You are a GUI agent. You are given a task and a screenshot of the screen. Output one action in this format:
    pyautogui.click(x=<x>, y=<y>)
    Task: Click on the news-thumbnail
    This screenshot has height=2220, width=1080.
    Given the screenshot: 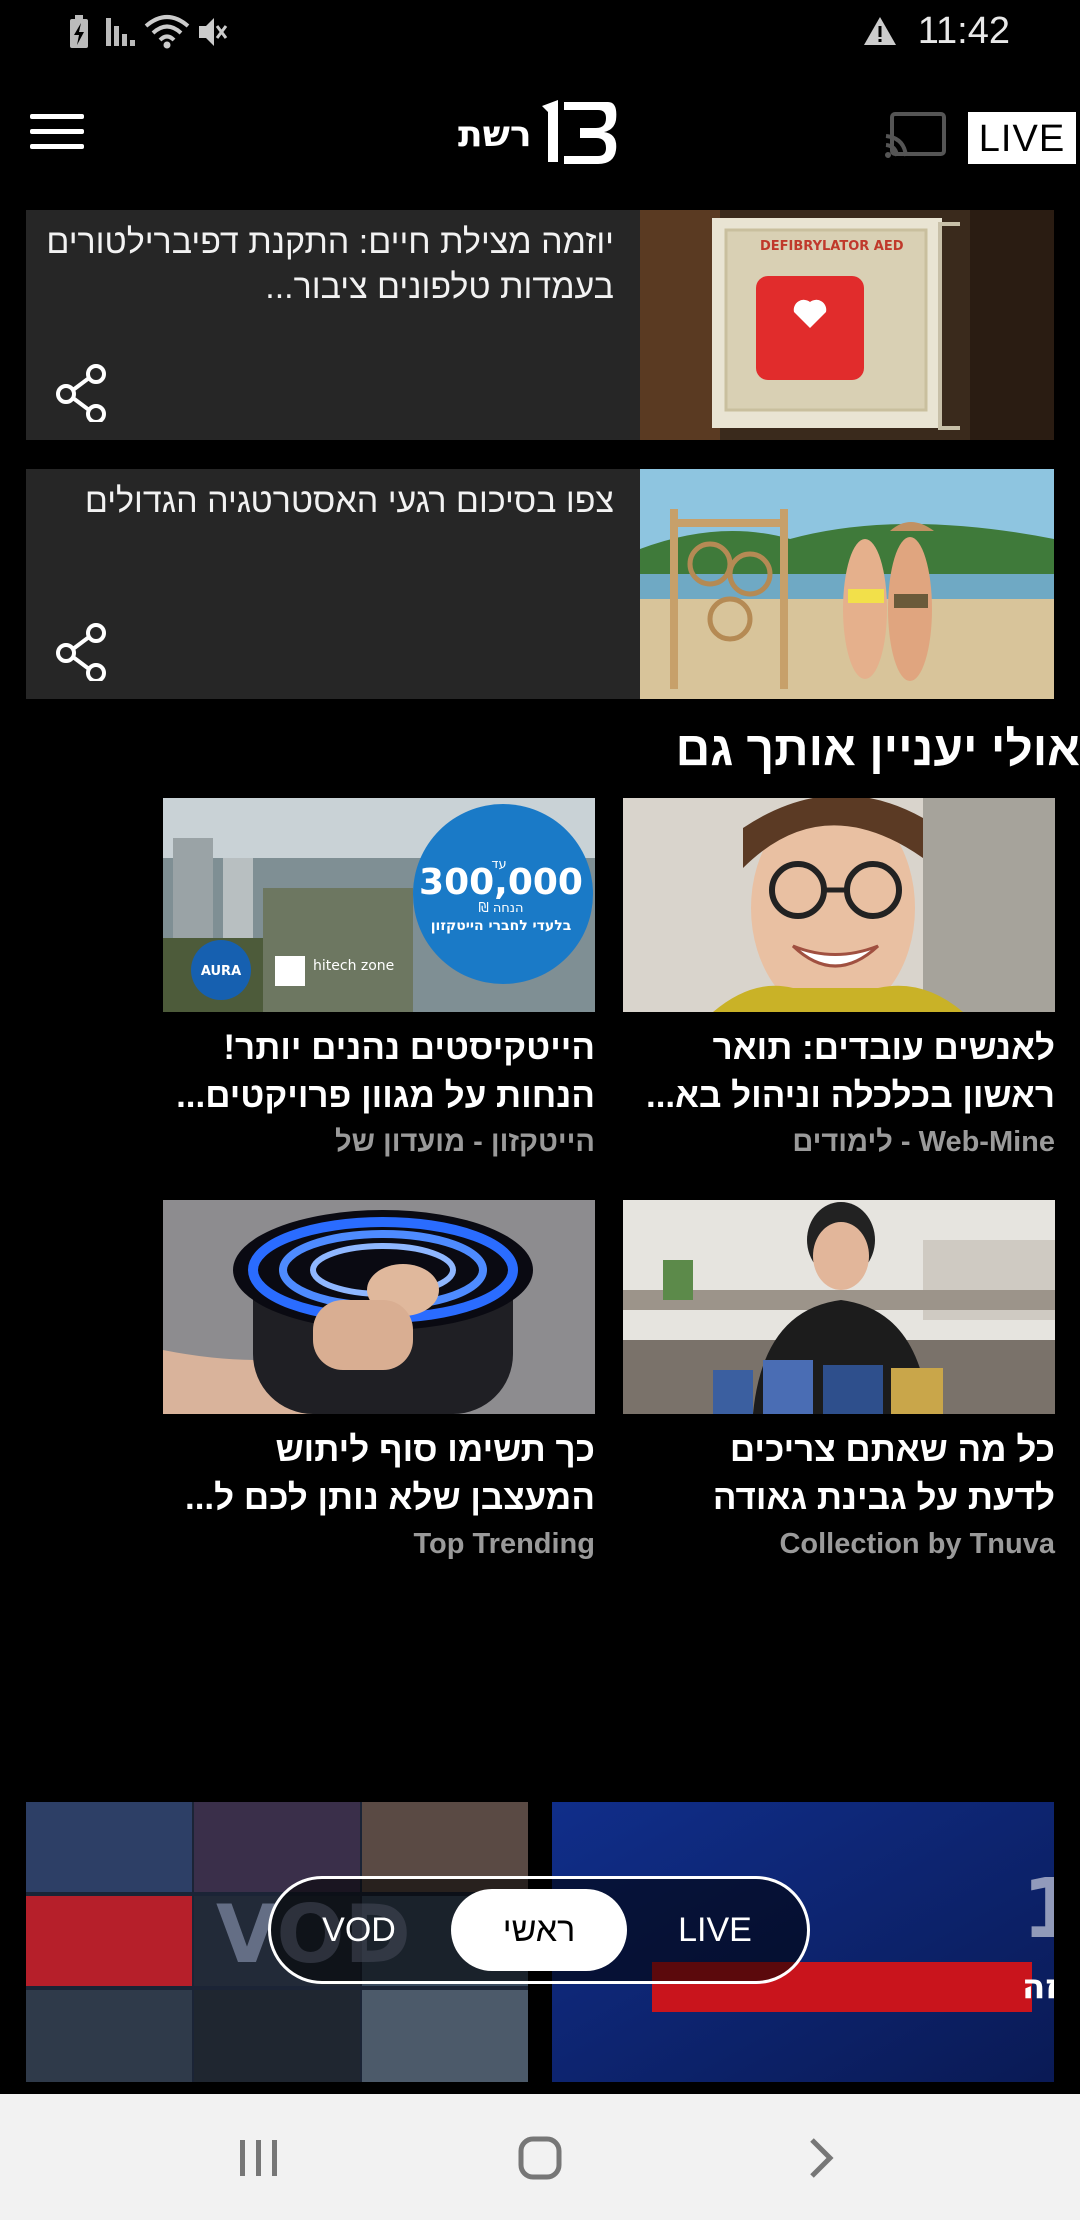 What is the action you would take?
    pyautogui.click(x=847, y=584)
    